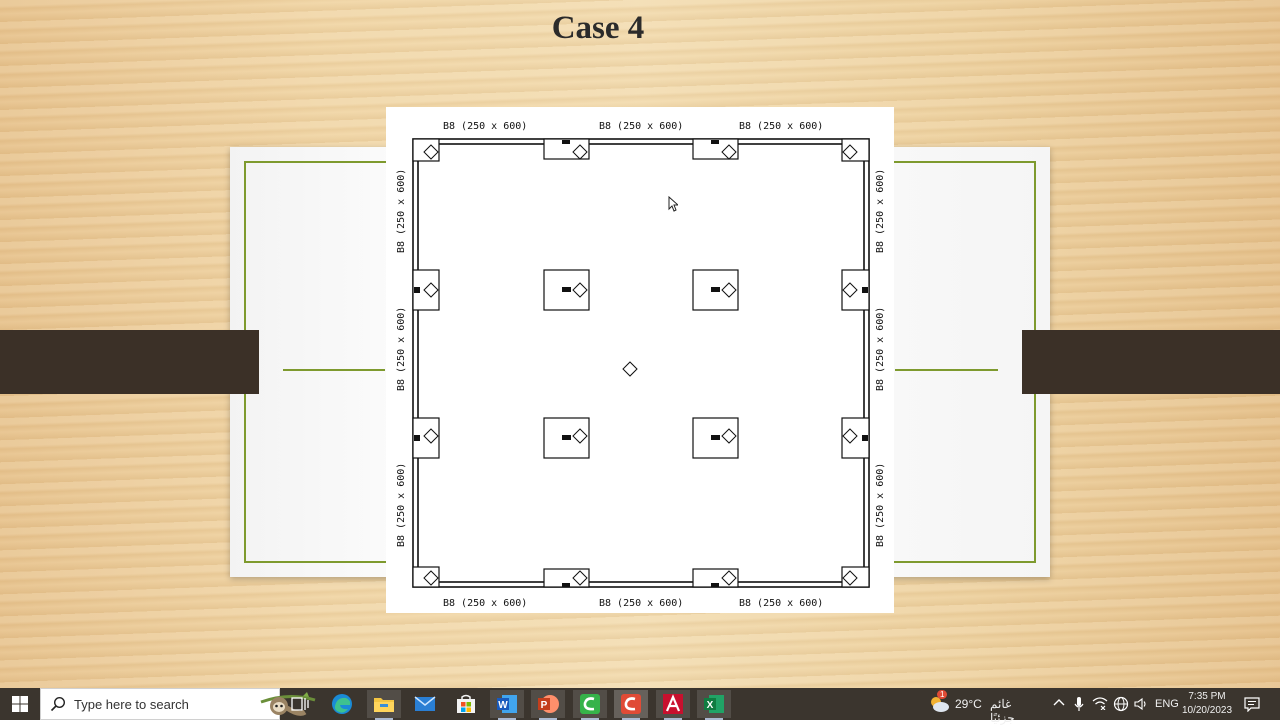  Describe the element at coordinates (1207, 710) in the screenshot. I see `clock-date: 10/20/2023` at that location.